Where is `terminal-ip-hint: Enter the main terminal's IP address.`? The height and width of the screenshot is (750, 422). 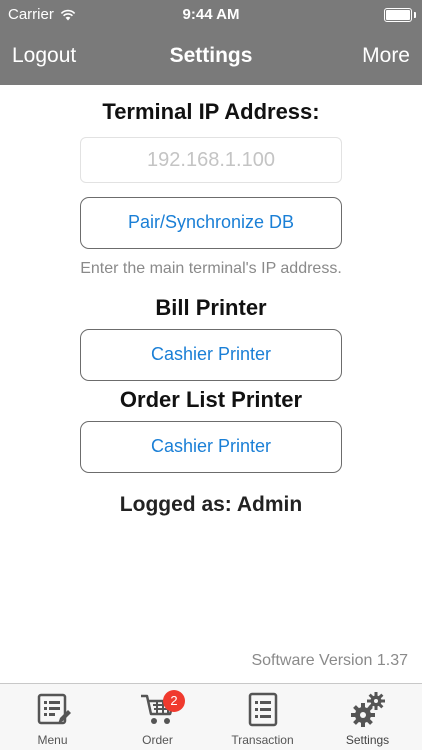 terminal-ip-hint: Enter the main terminal's IP address. is located at coordinates (211, 268).